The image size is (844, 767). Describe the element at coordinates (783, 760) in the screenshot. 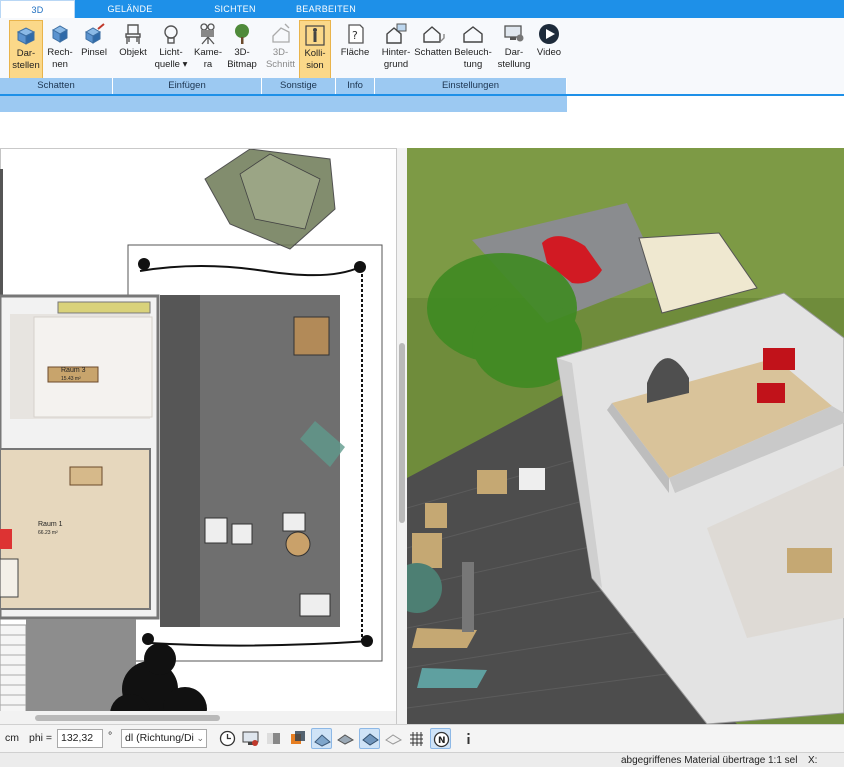

I see `status-scale: 1:1 sel` at that location.